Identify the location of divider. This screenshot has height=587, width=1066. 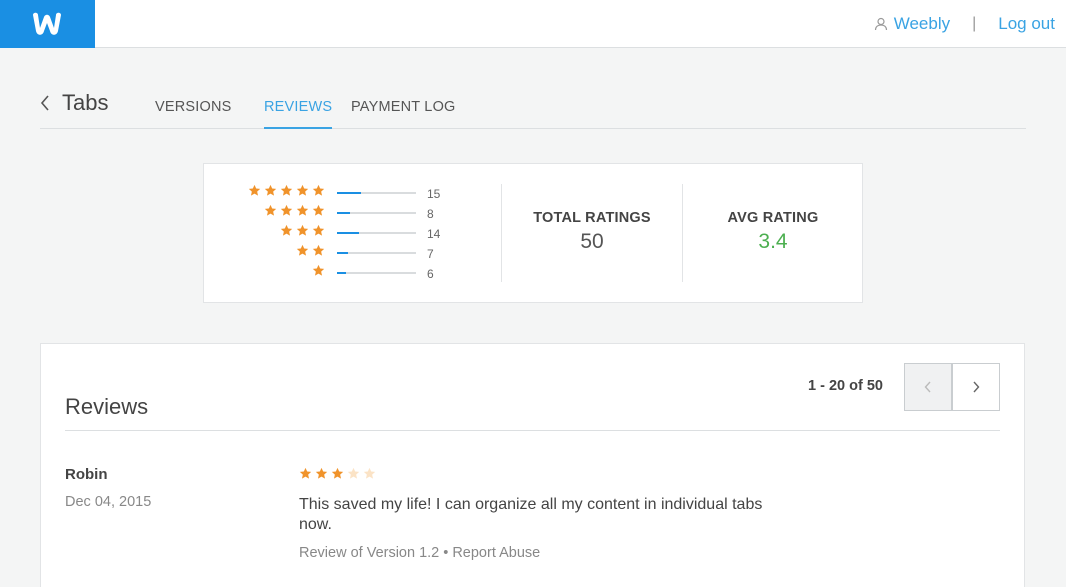
(532, 430).